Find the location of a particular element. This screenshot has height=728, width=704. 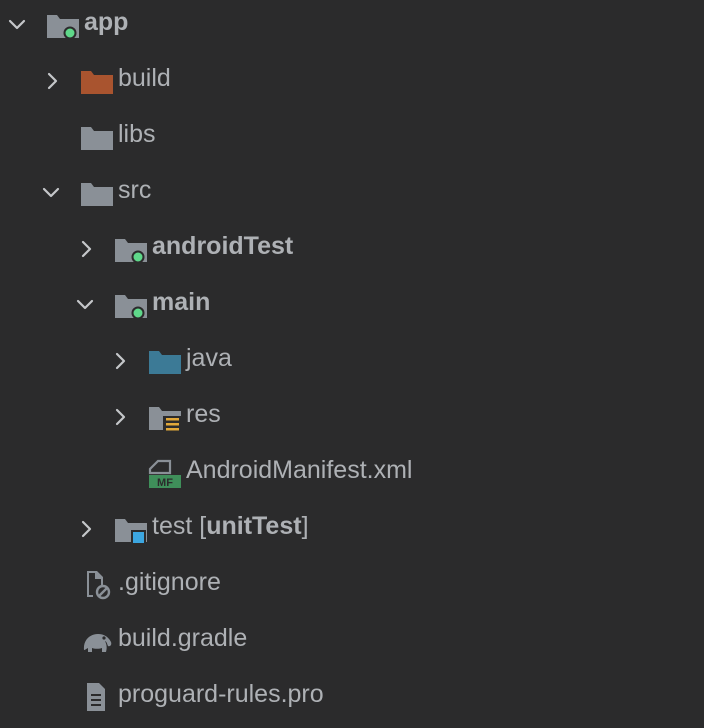

tree-item-label: java is located at coordinates (209, 358).